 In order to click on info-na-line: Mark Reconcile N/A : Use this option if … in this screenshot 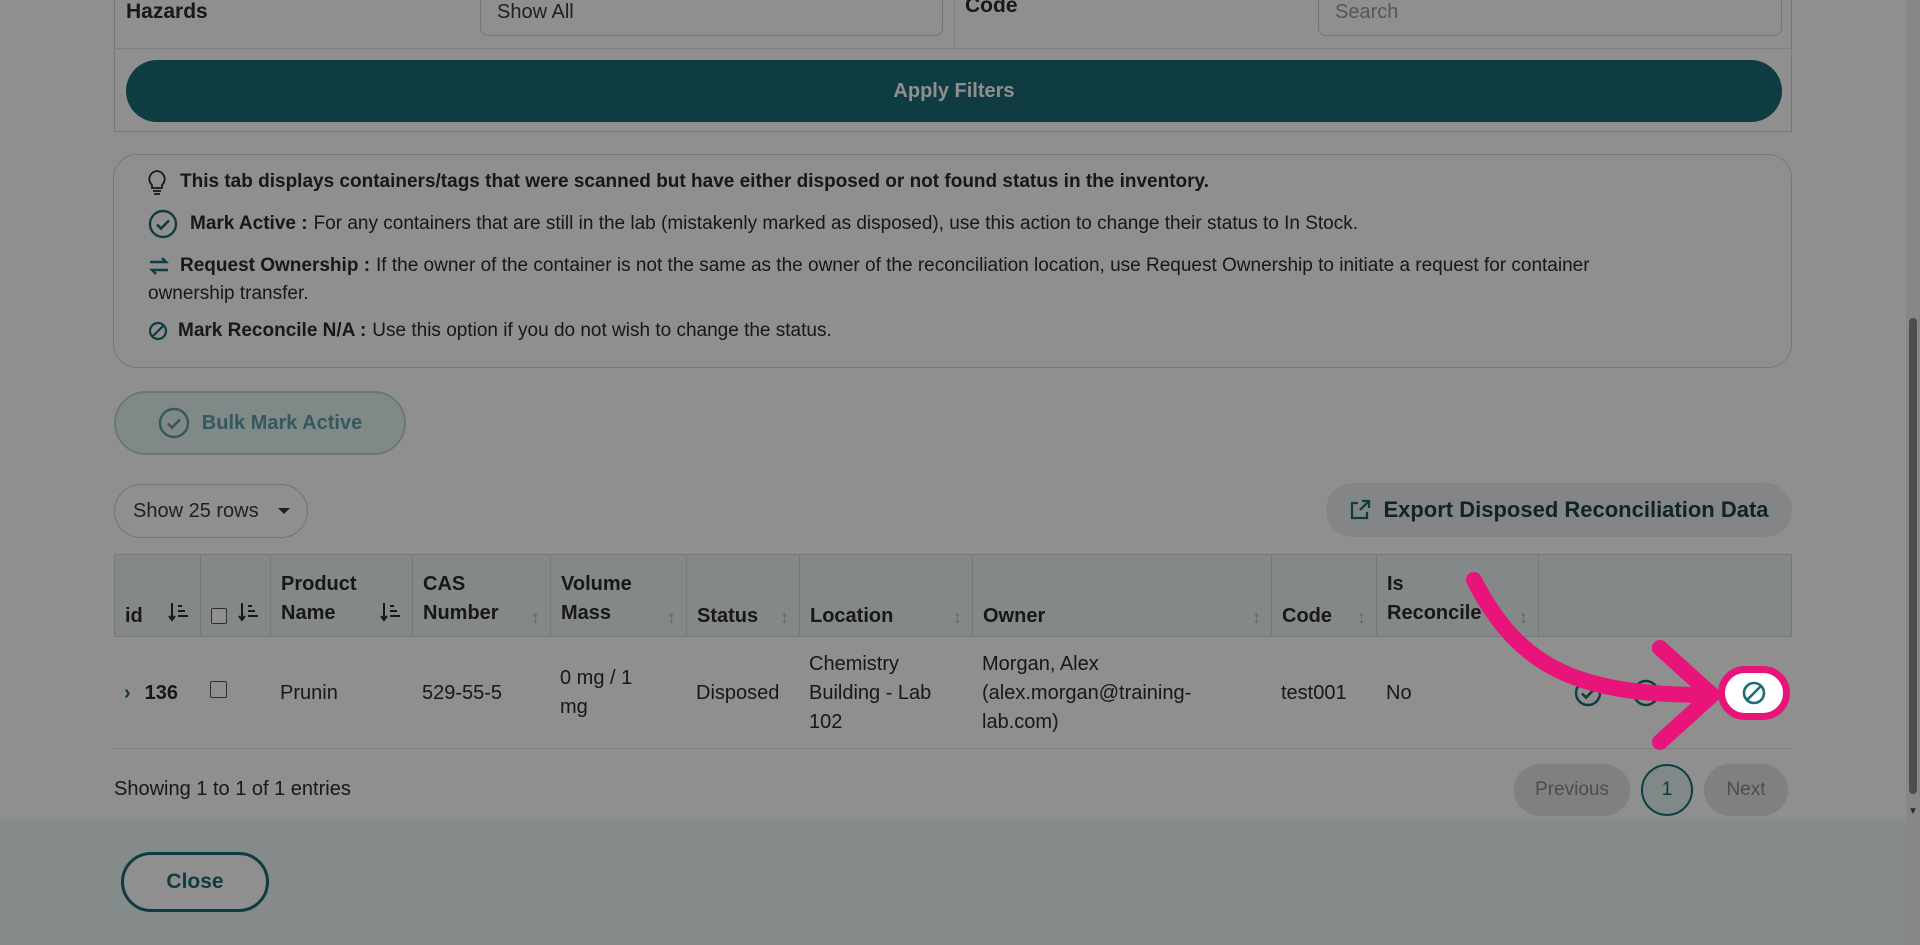, I will do `click(490, 331)`.